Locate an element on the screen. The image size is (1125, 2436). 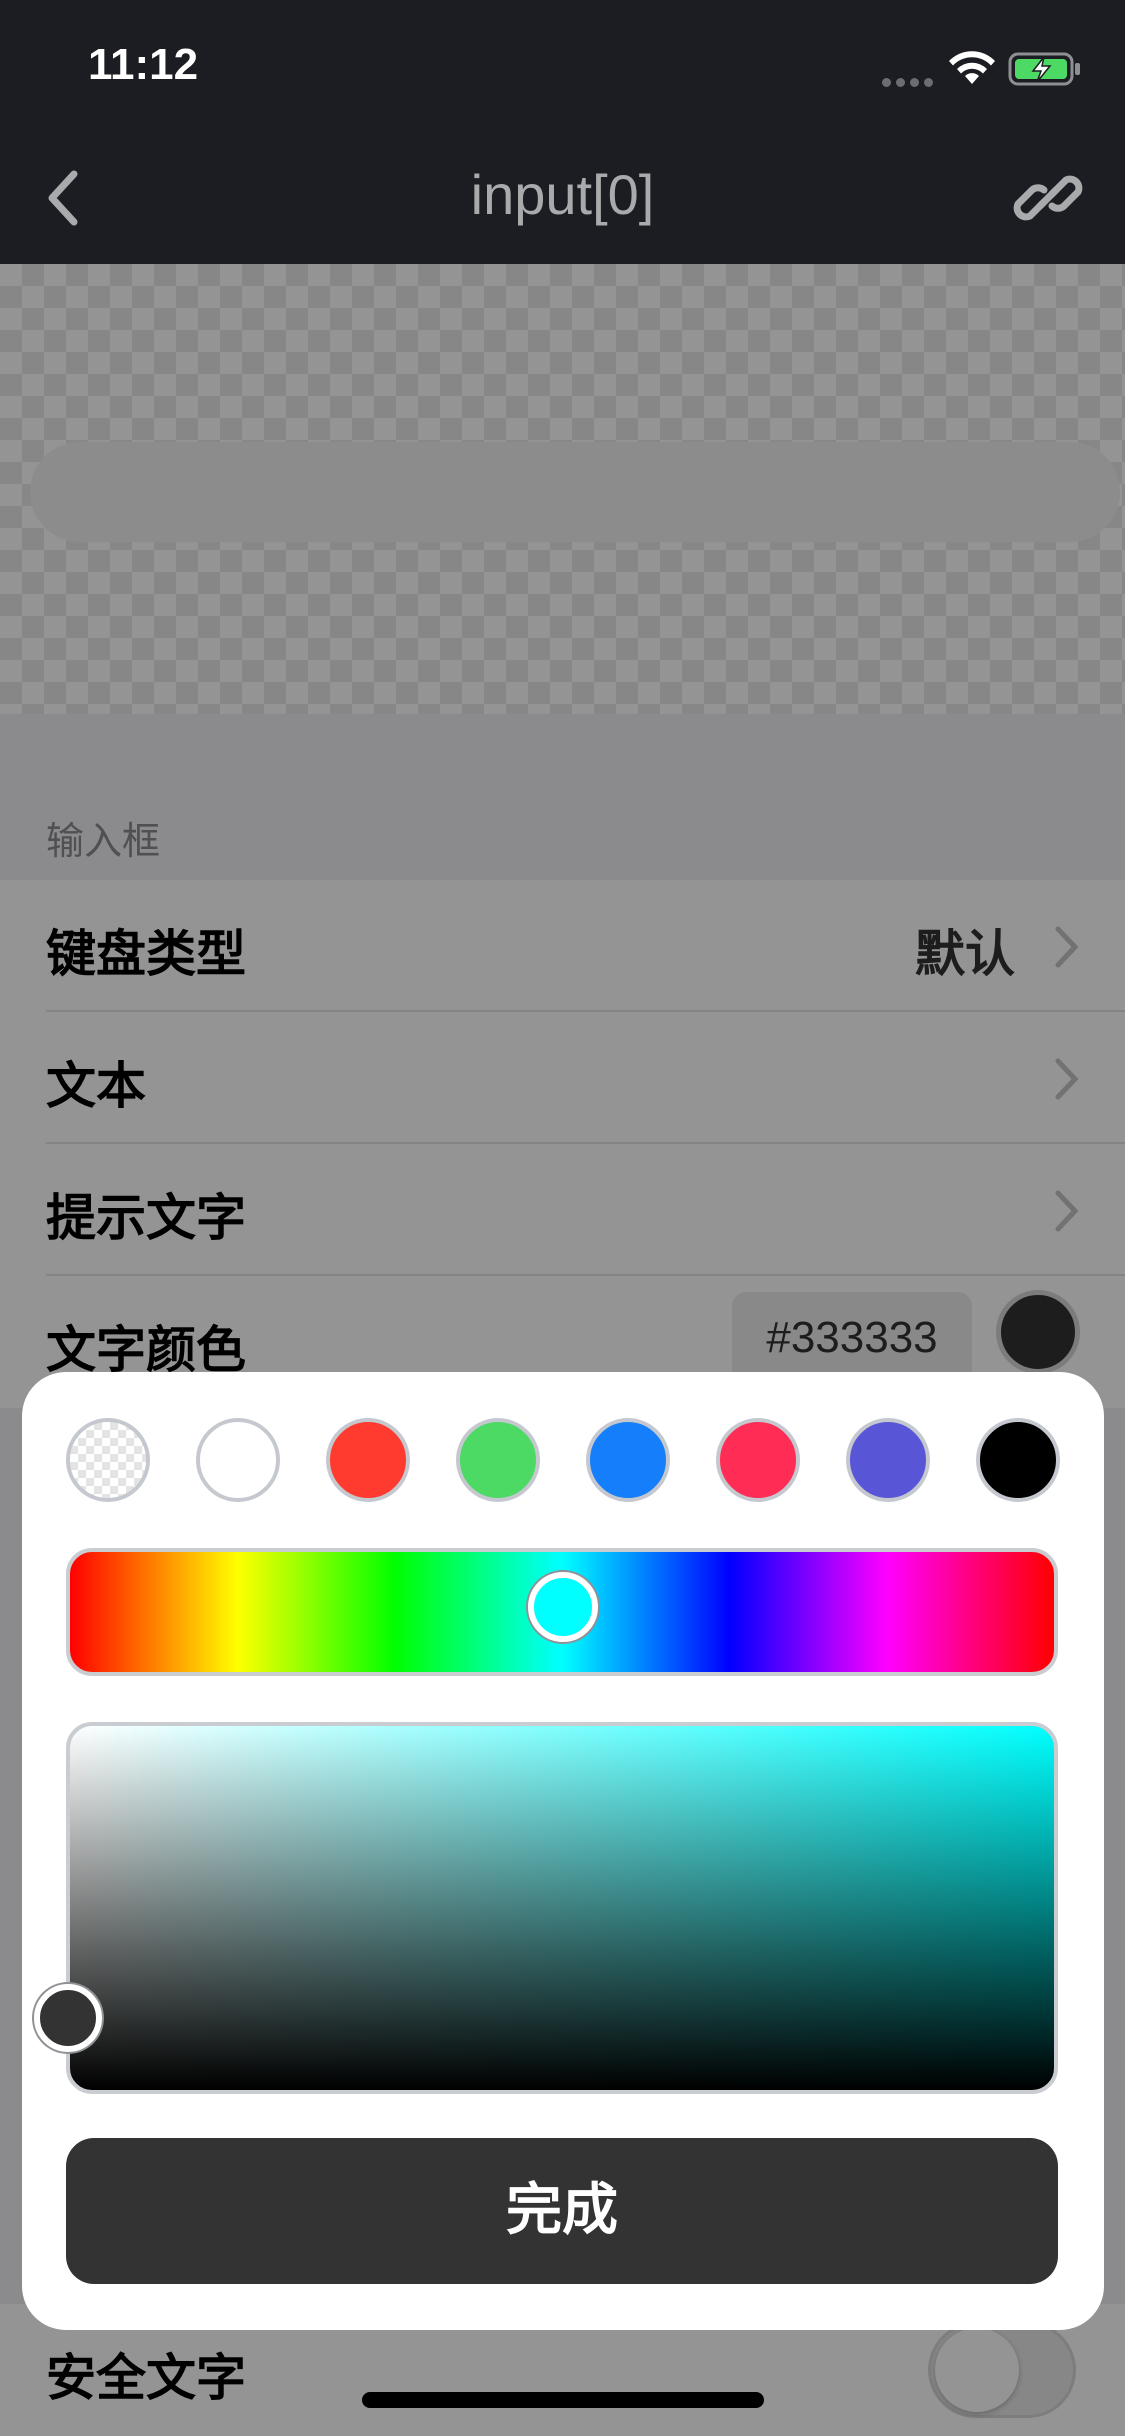
navigation-bar: input[0] is located at coordinates (562, 198).